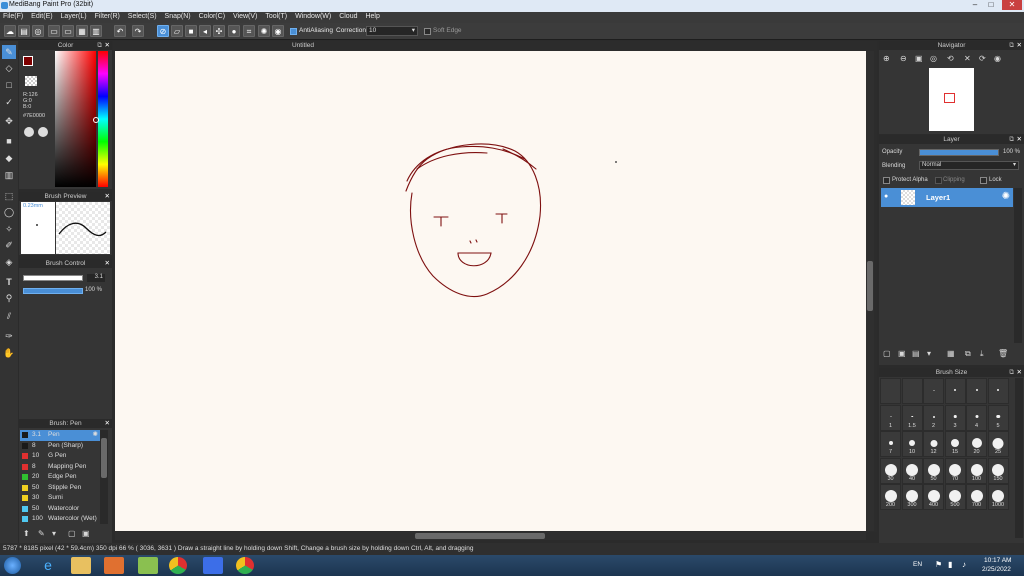 The height and width of the screenshot is (576, 1024). I want to click on menu-edit: Edit(E), so click(41, 16).